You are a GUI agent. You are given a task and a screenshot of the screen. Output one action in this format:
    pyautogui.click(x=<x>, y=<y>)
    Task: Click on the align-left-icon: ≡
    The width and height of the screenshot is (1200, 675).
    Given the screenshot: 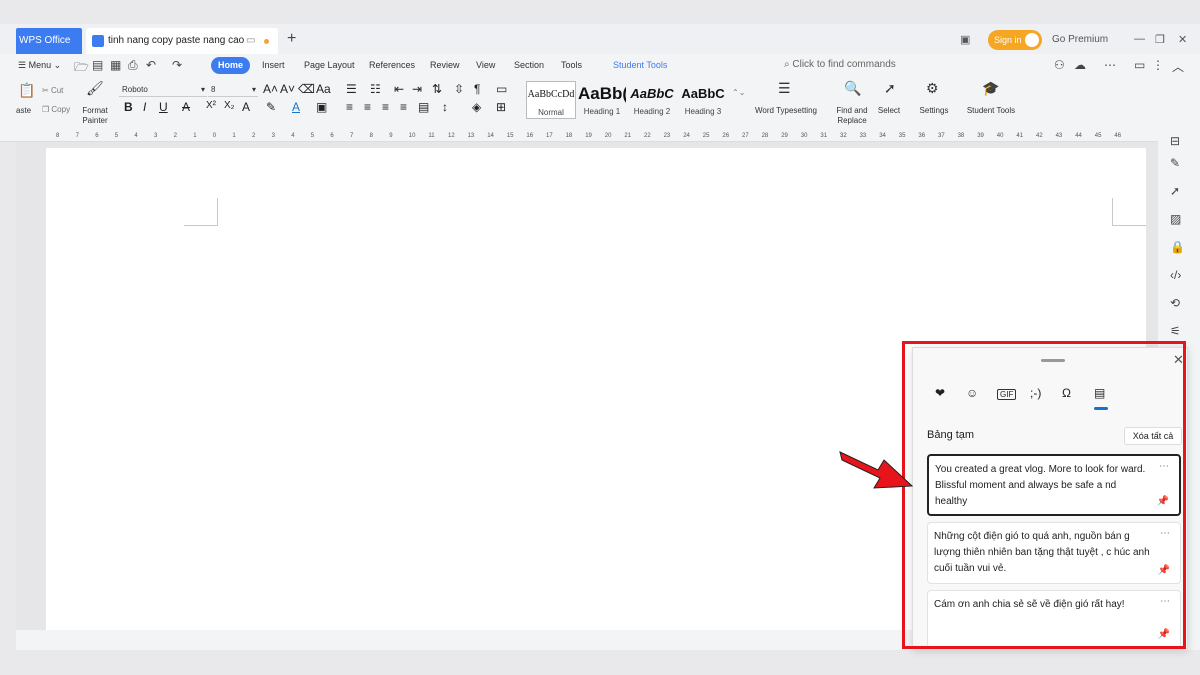 What is the action you would take?
    pyautogui.click(x=349, y=107)
    